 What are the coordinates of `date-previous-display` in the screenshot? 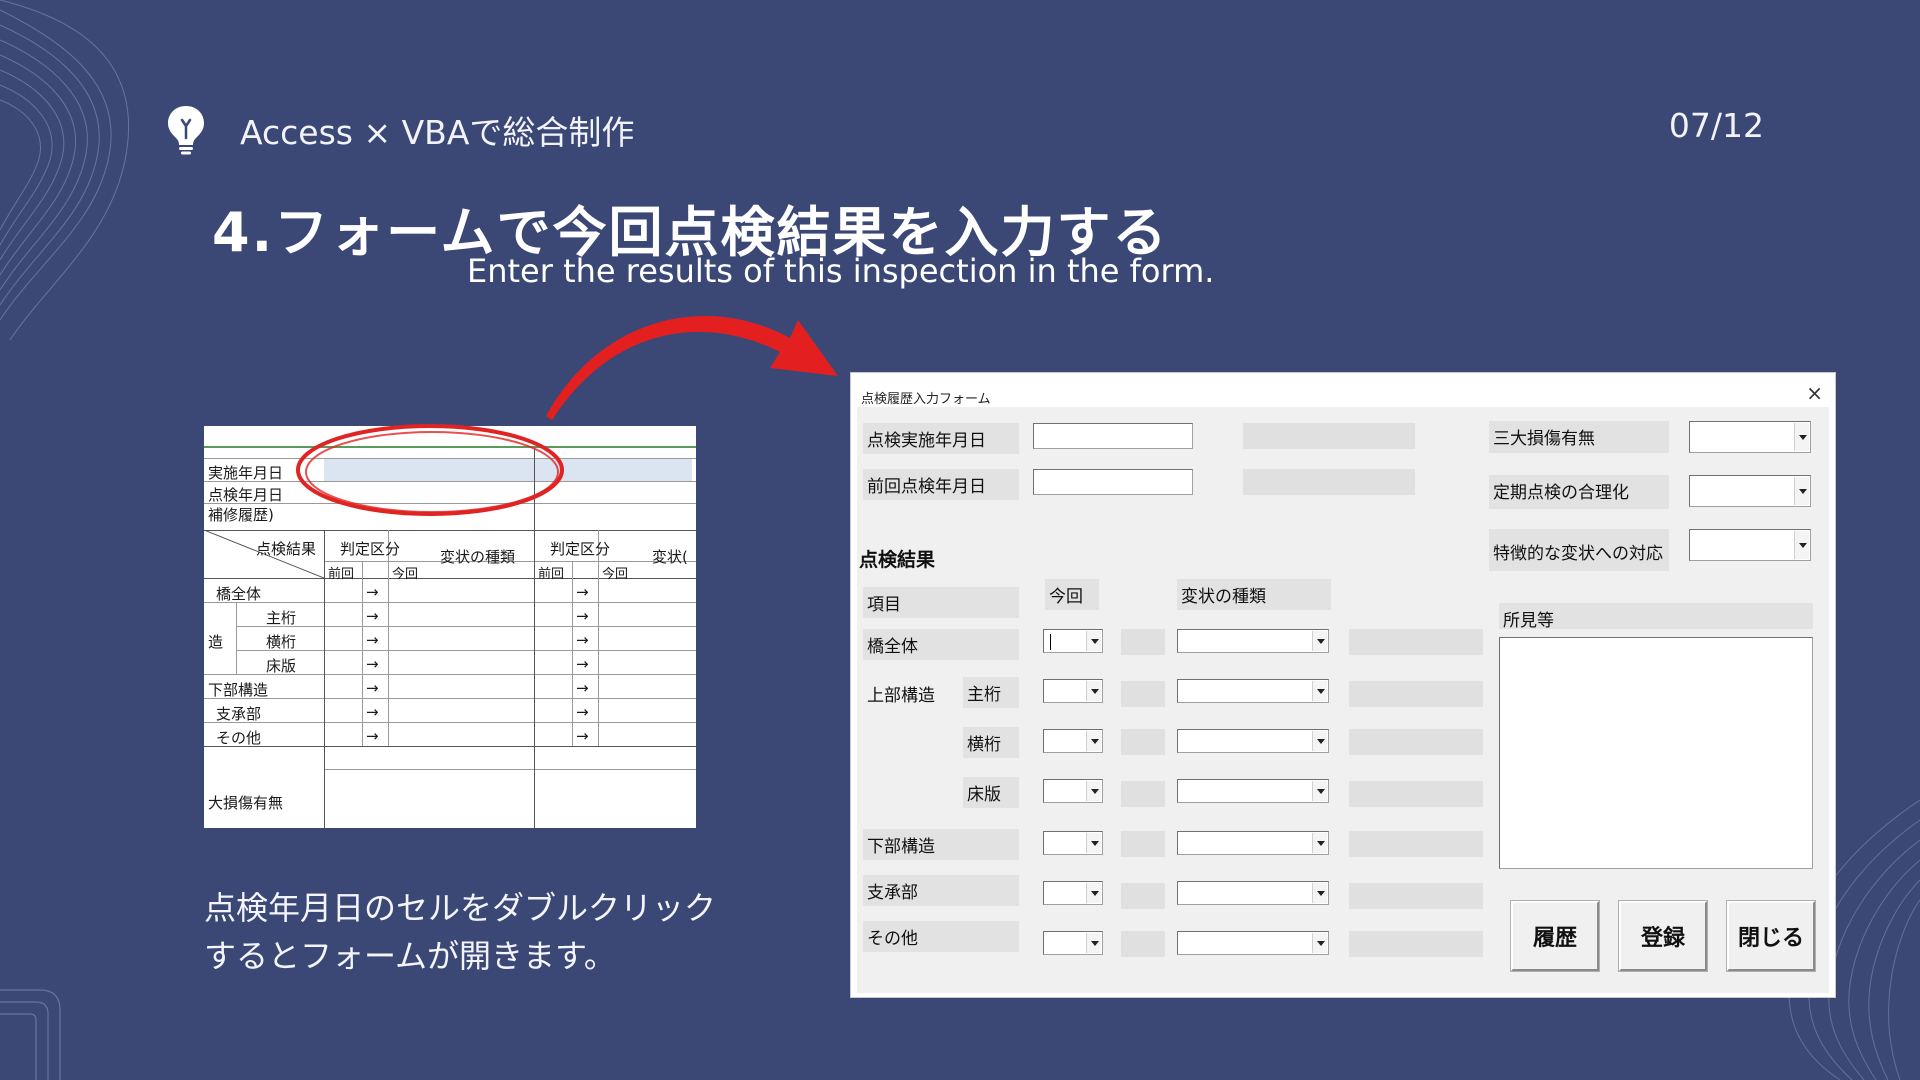 It's located at (1329, 482).